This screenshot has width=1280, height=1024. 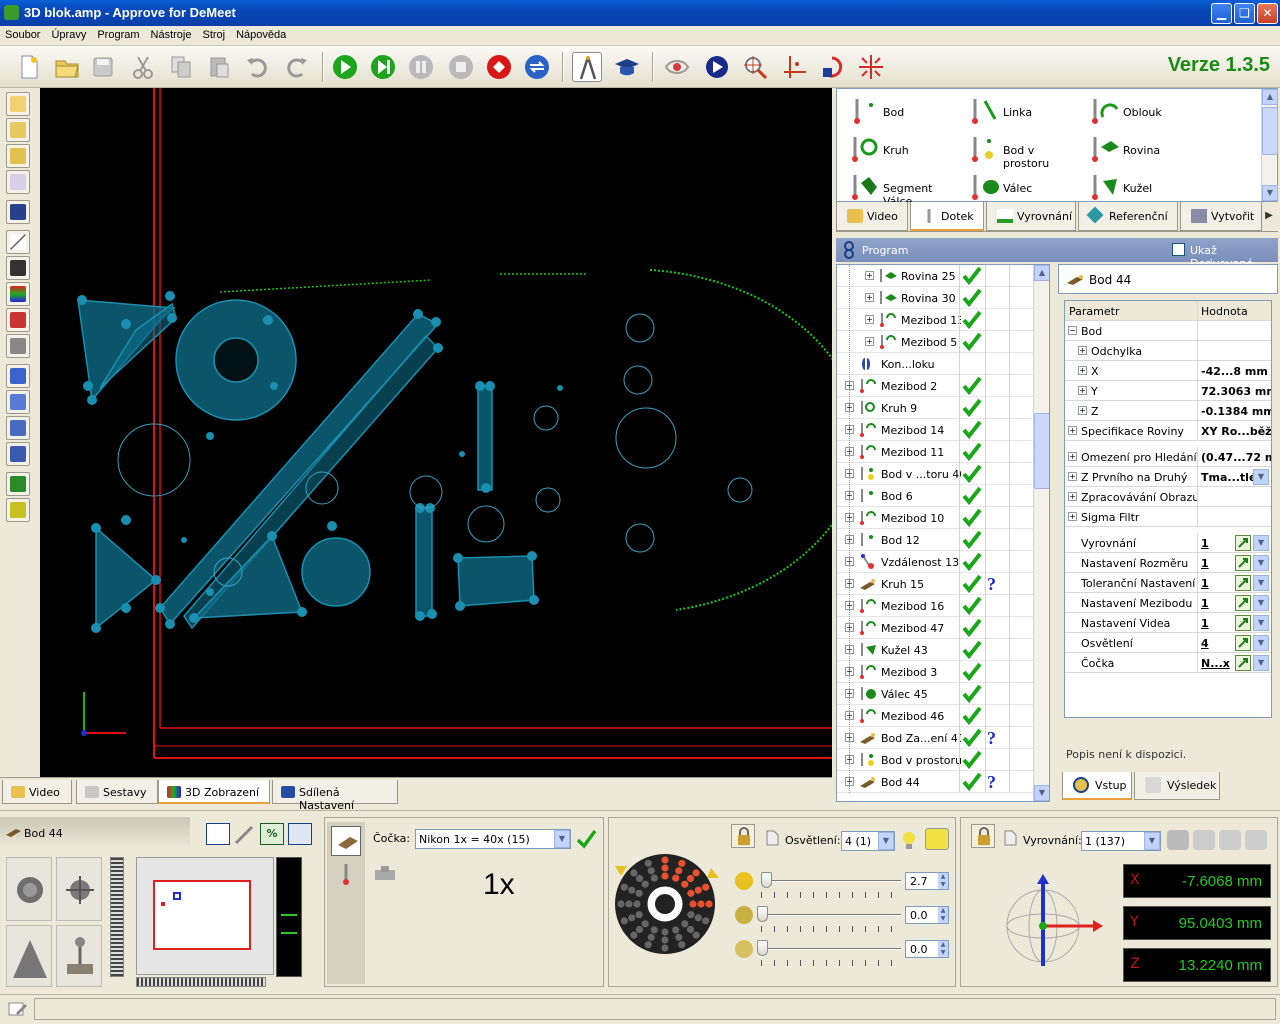 What do you see at coordinates (1168, 331) in the screenshot?
I see `property-row: − Bod` at bounding box center [1168, 331].